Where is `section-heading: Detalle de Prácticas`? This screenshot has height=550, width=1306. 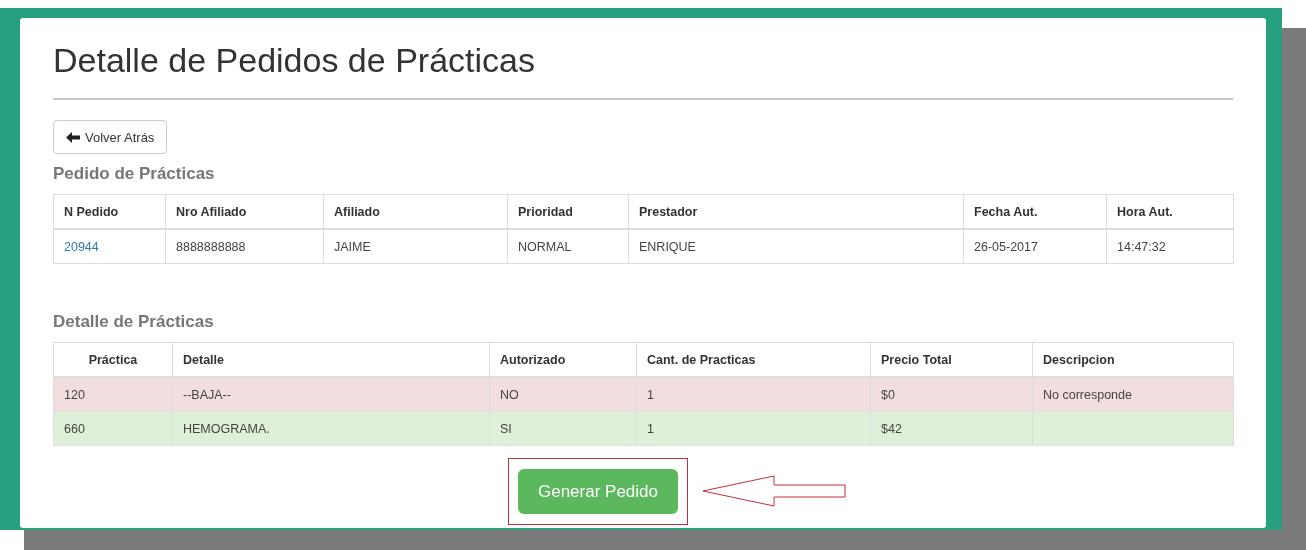 section-heading: Detalle de Prácticas is located at coordinates (134, 322).